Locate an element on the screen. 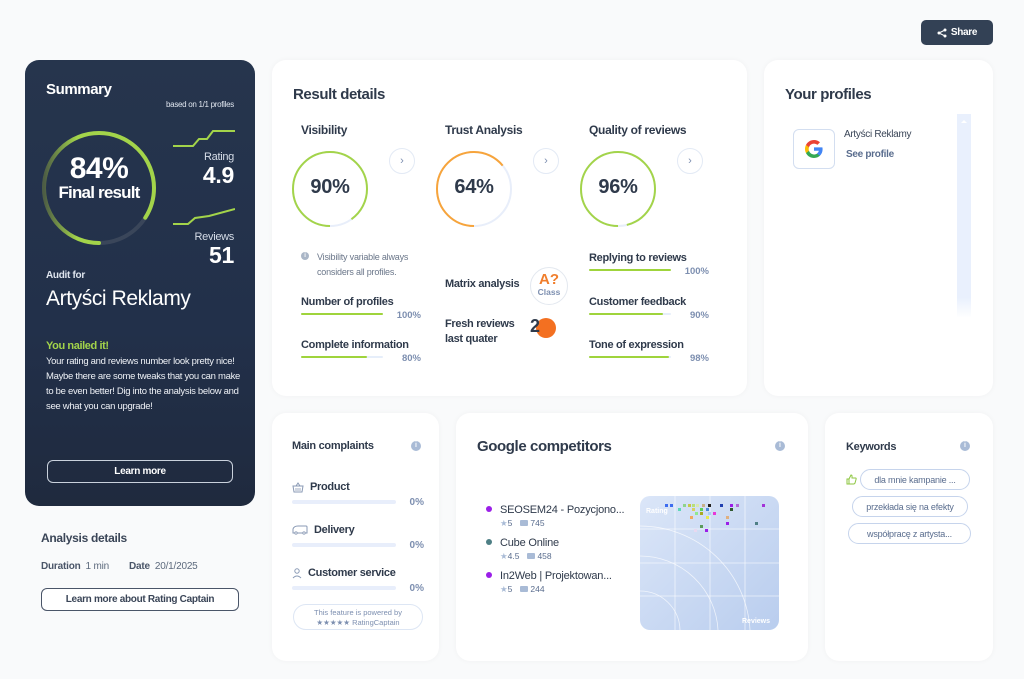 This screenshot has width=1024, height=679. reviews-trend-line is located at coordinates (204, 216).